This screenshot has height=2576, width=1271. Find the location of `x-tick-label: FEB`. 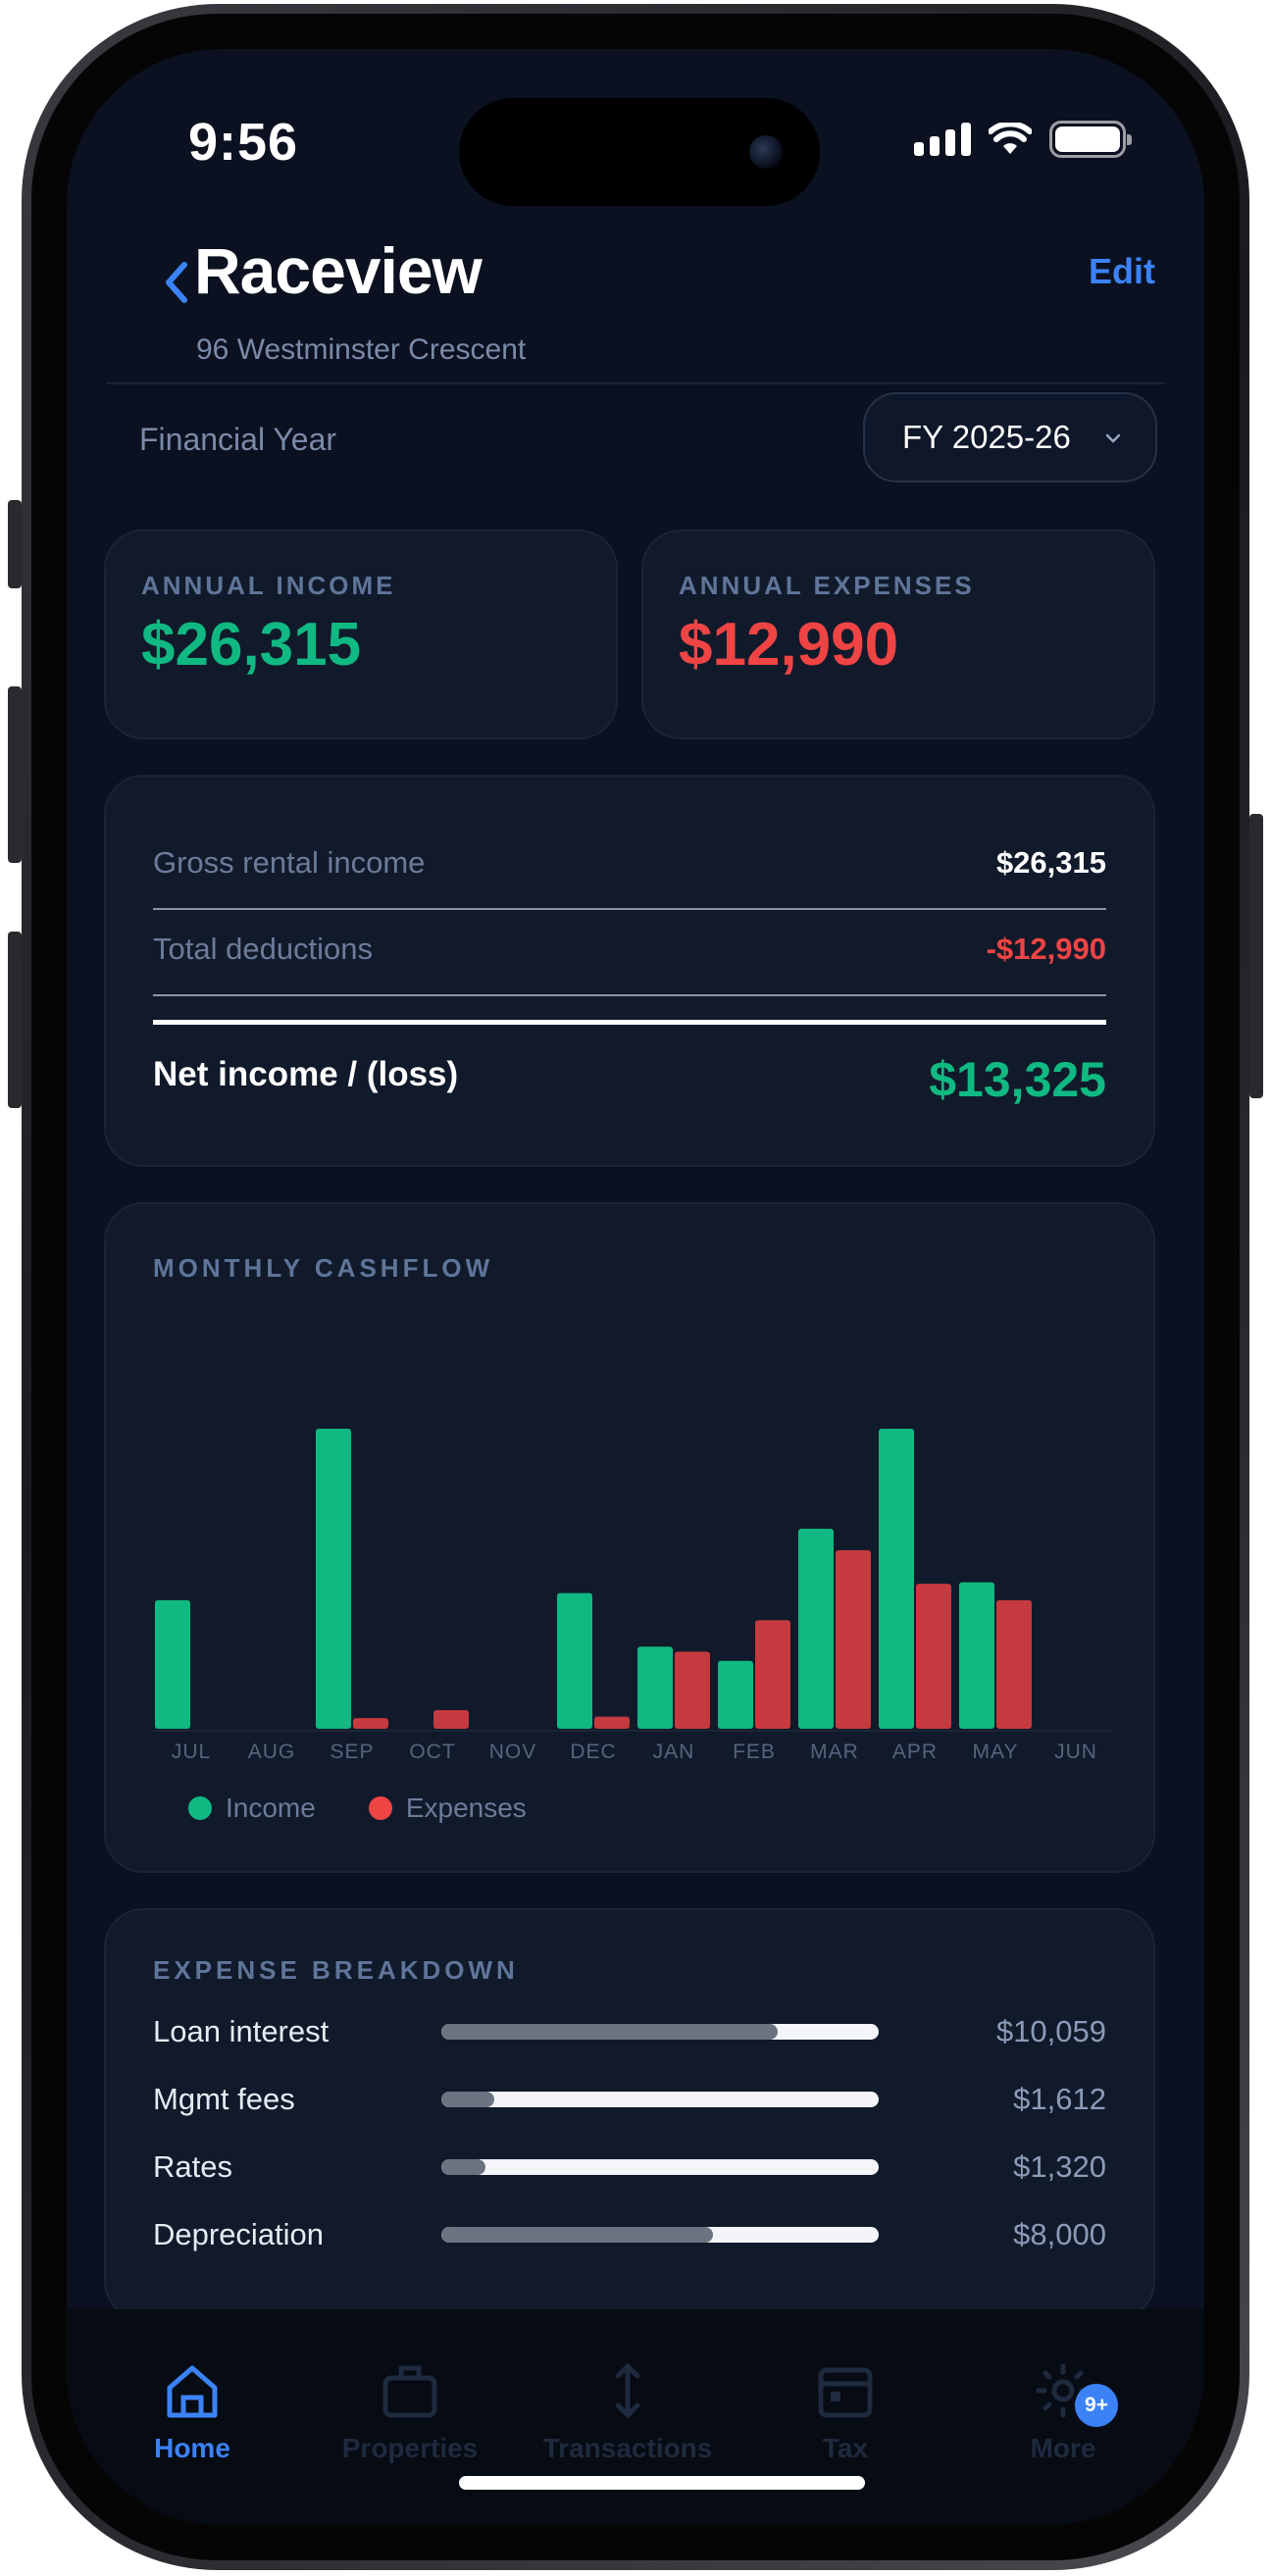

x-tick-label: FEB is located at coordinates (754, 1752).